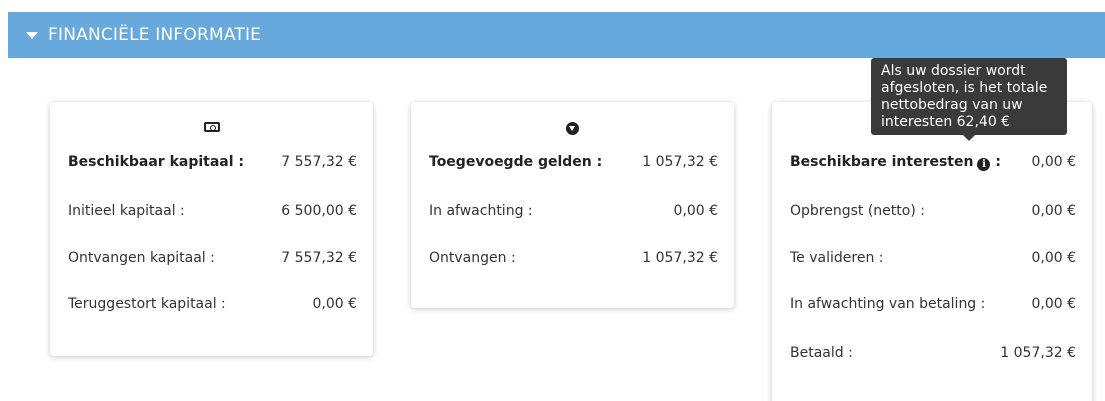 The image size is (1105, 401). I want to click on available-interest-value: 0,00 €, so click(1053, 162).